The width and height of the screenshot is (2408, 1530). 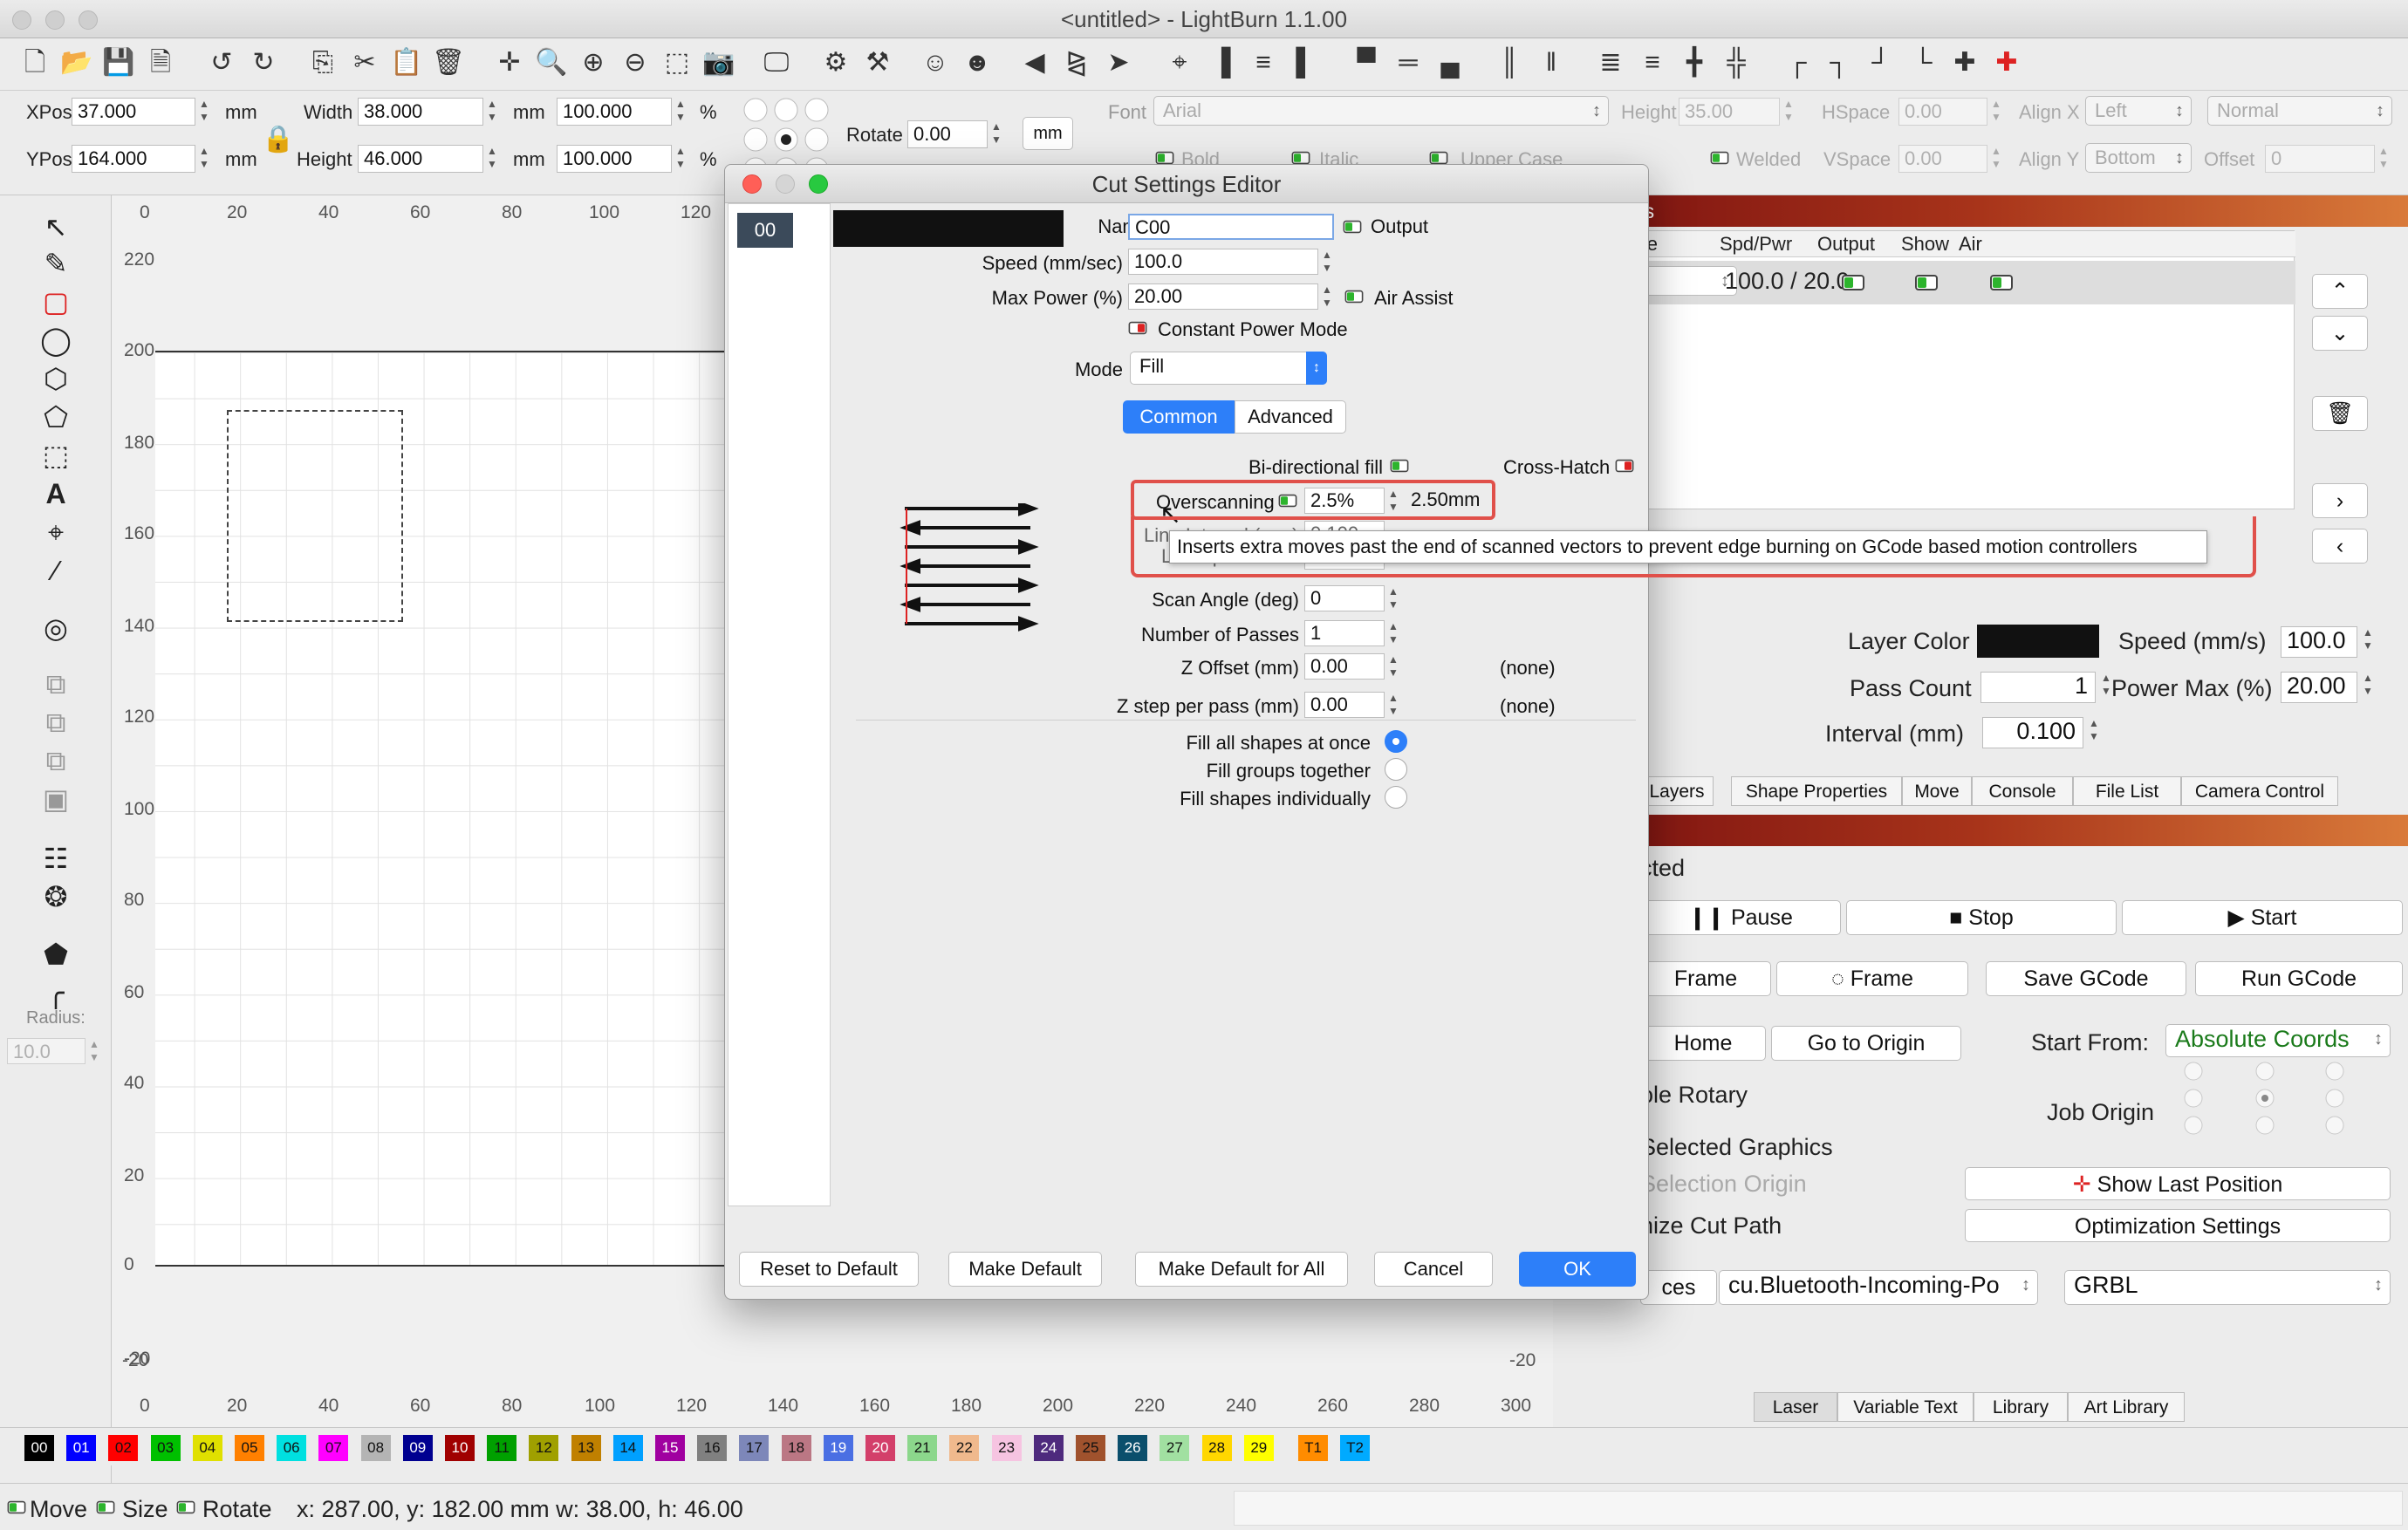 What do you see at coordinates (1729, 112) in the screenshot?
I see `font-height-input: 35.00` at bounding box center [1729, 112].